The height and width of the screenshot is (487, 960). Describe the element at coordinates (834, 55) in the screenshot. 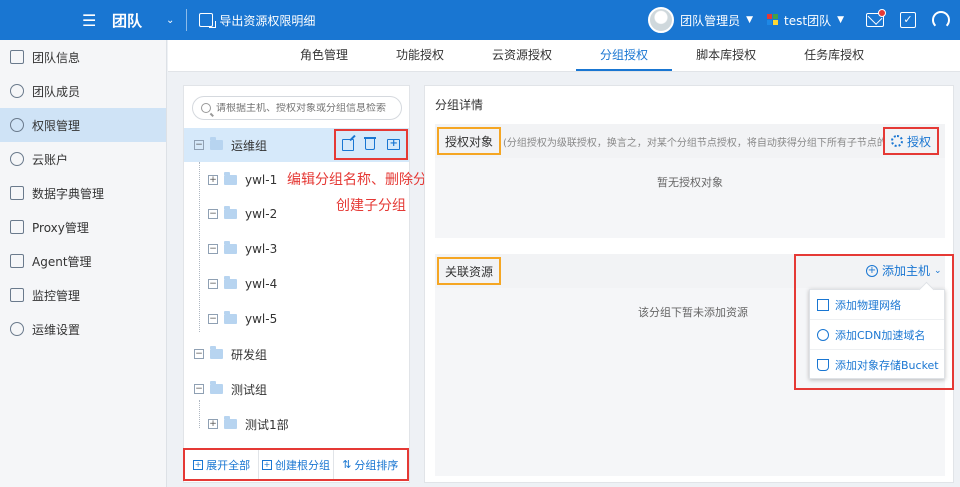

I see `tab-task-library-auth: 任务库授权` at that location.